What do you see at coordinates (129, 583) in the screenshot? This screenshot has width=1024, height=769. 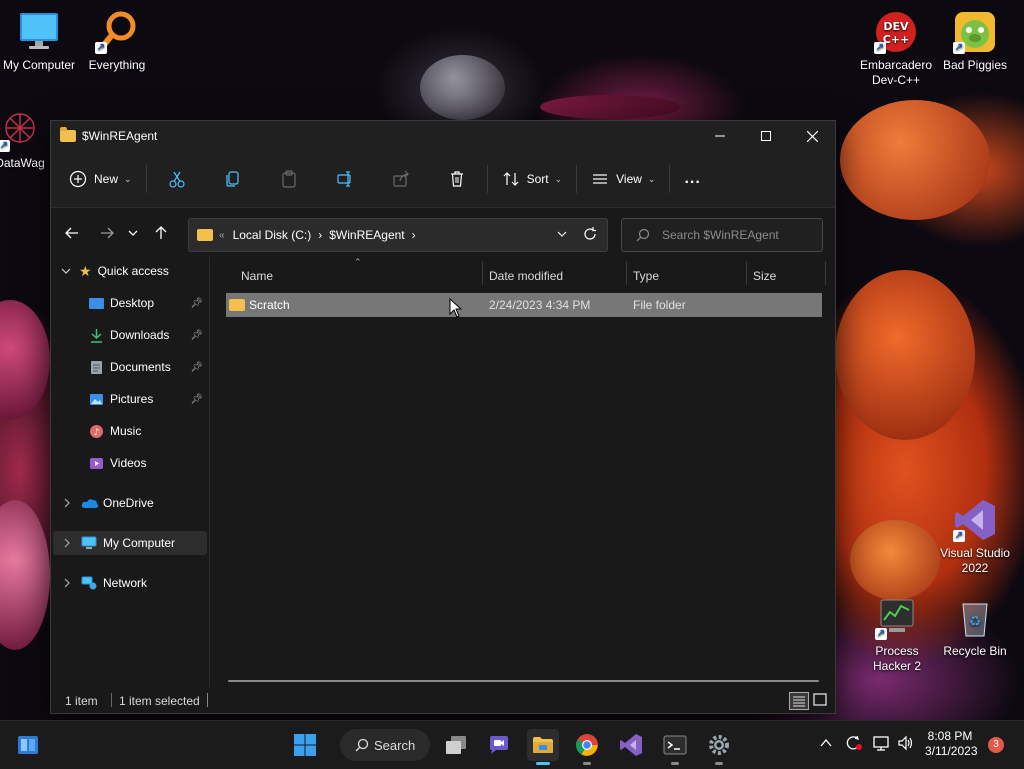 I see `nav-network: Network` at bounding box center [129, 583].